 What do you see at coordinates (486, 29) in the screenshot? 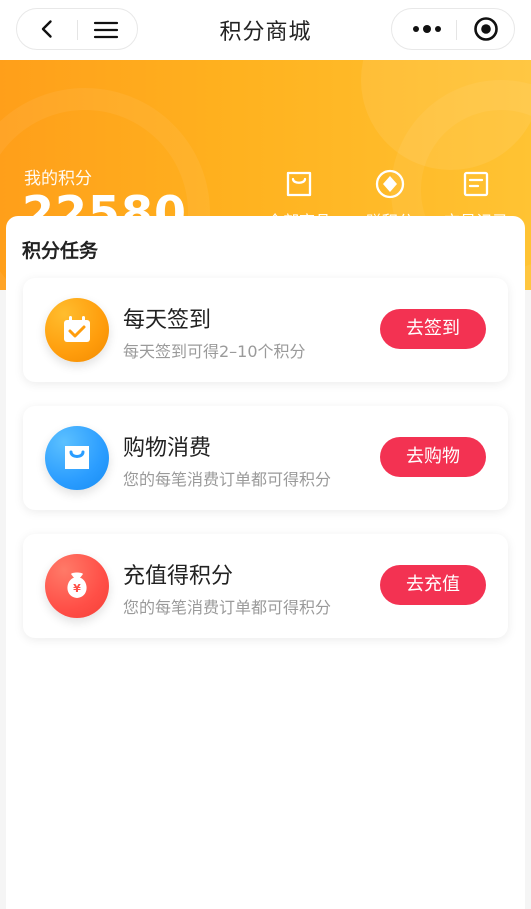
I see `close-miniapp-icon` at bounding box center [486, 29].